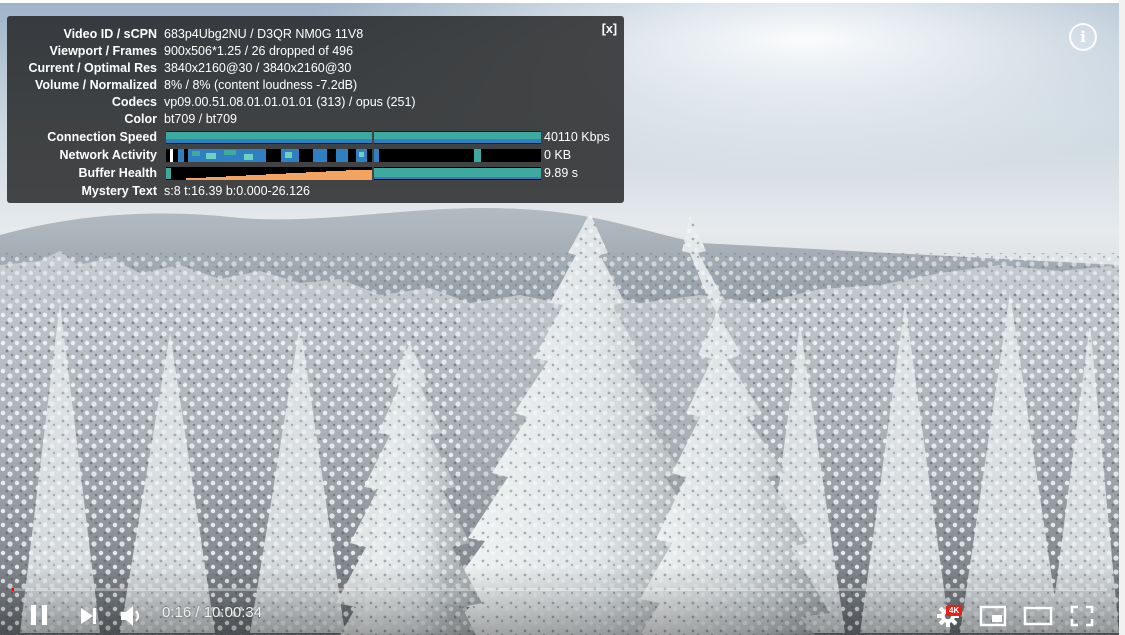 This screenshot has width=1125, height=635. What do you see at coordinates (954, 610) in the screenshot?
I see `quality-badge: 4K` at bounding box center [954, 610].